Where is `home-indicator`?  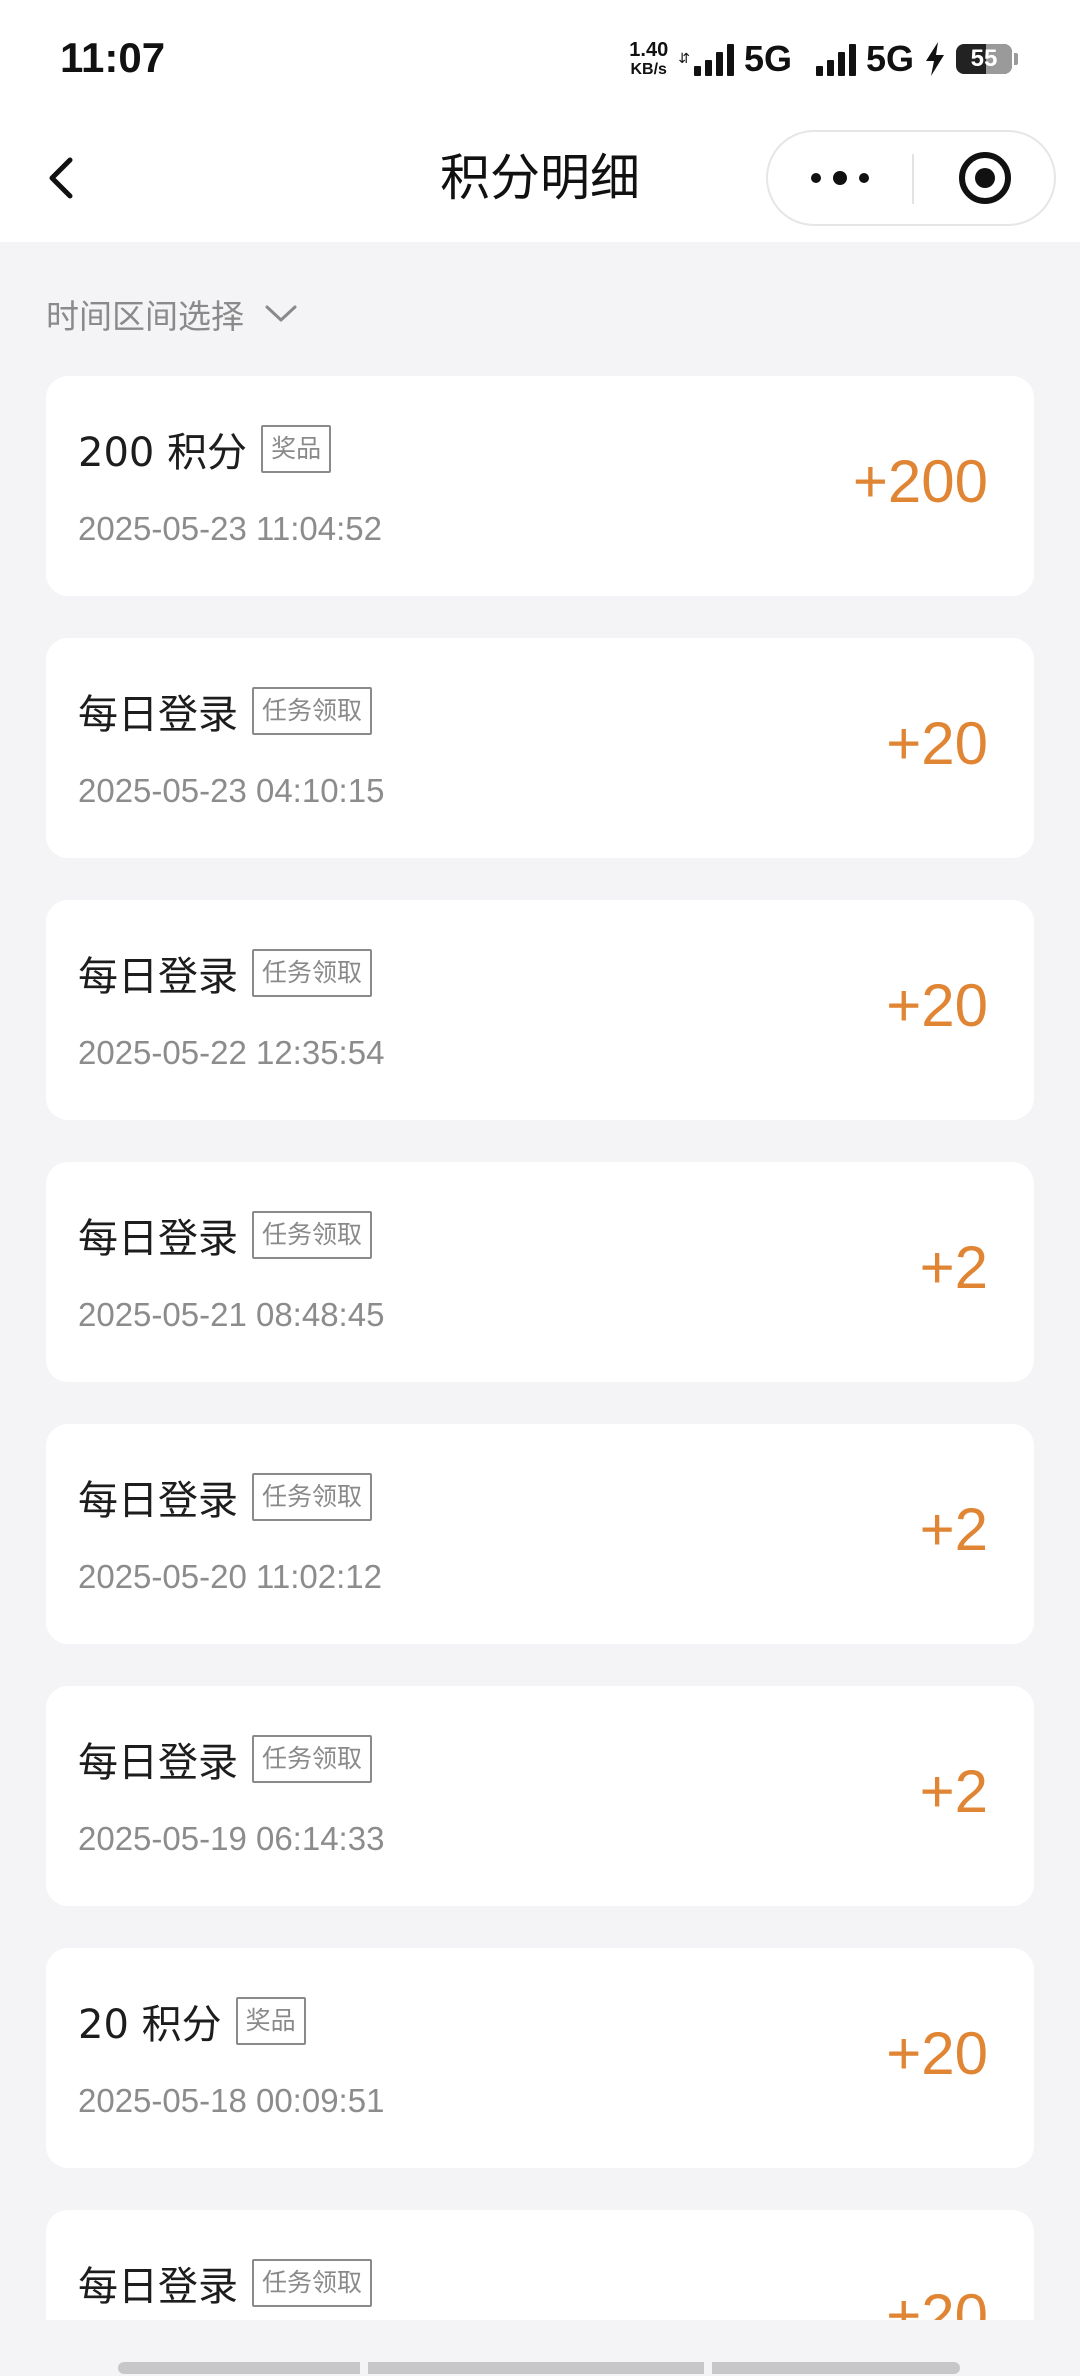
home-indicator is located at coordinates (539, 2368).